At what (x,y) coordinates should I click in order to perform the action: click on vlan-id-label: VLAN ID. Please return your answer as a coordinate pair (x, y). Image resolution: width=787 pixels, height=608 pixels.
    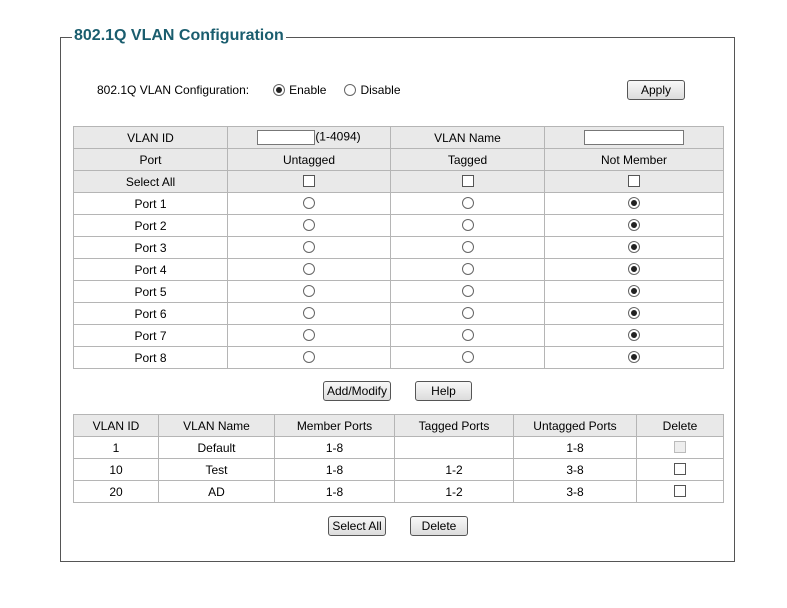
    Looking at the image, I should click on (150, 137).